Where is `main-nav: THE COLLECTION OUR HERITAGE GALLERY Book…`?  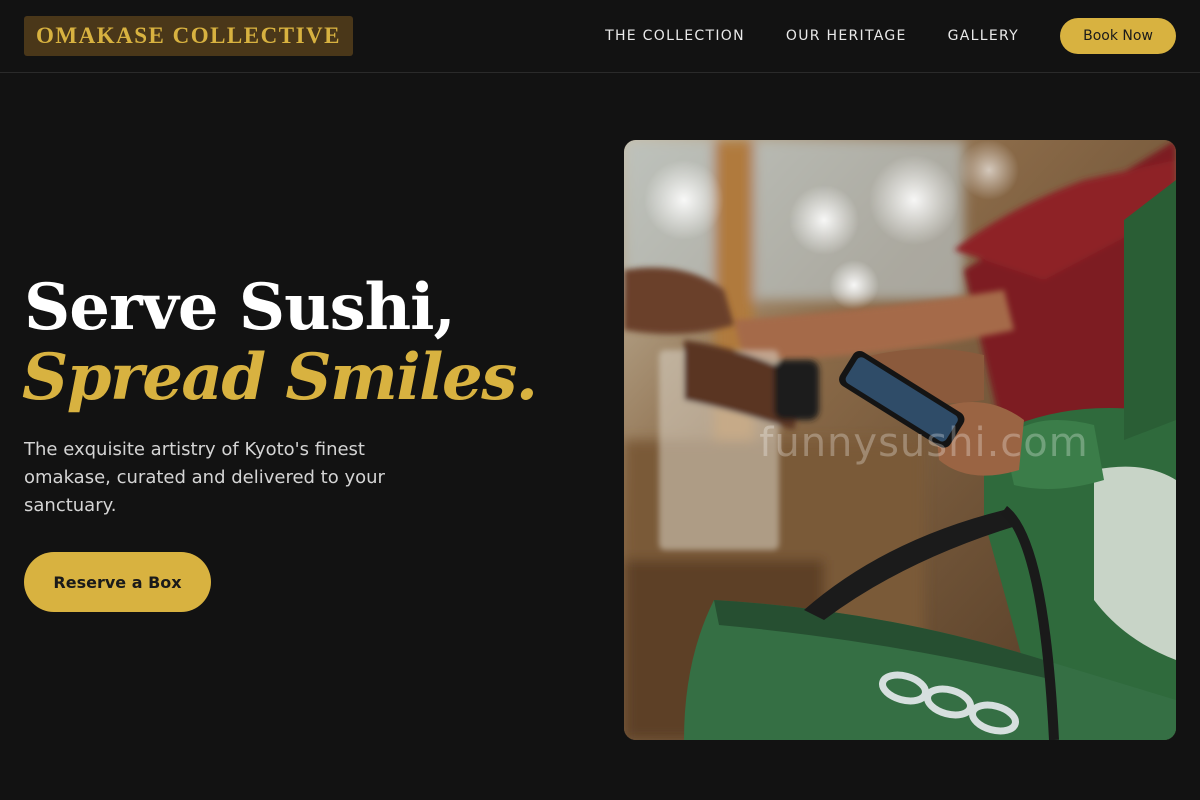 main-nav: THE COLLECTION OUR HERITAGE GALLERY Book… is located at coordinates (890, 36).